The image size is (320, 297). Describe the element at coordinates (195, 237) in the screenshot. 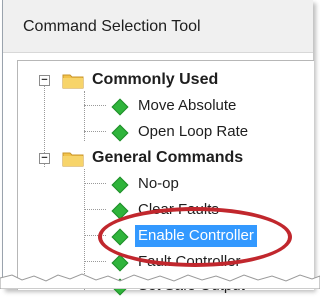

I see `annotation-ring` at that location.